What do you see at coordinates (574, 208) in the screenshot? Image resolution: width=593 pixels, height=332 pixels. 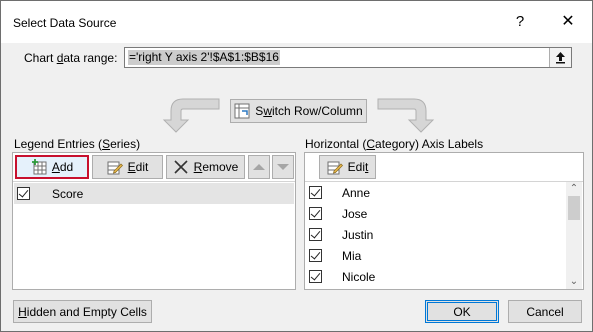 I see `scrollbar-thumb` at bounding box center [574, 208].